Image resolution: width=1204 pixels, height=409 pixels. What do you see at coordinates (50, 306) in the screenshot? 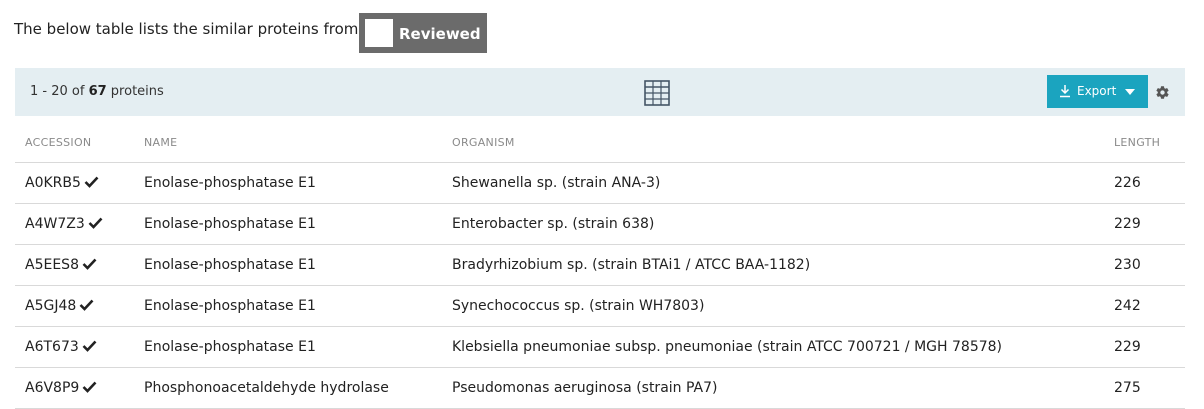
I see `accession-link: A5GJ48` at bounding box center [50, 306].